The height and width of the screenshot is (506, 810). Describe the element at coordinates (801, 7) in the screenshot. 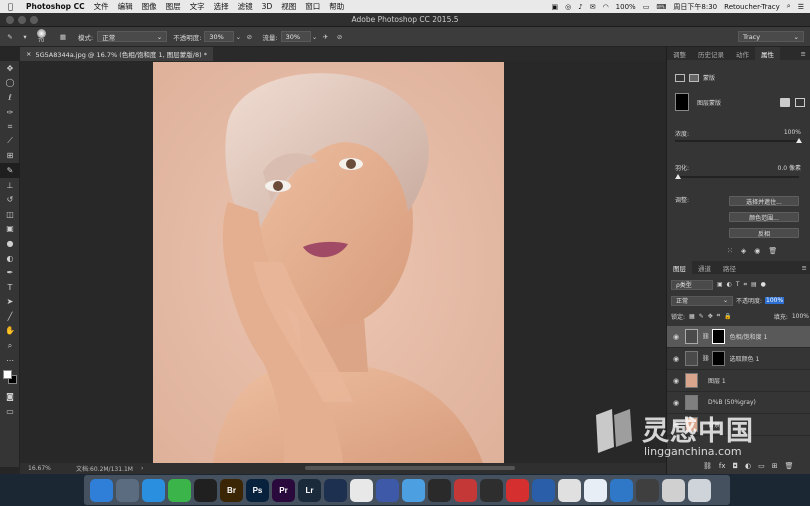

I see `notification-icon: ☰` at that location.